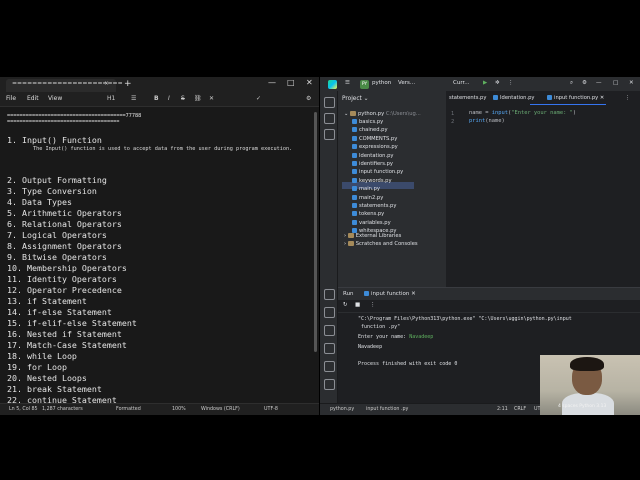 The width and height of the screenshot is (640, 480). What do you see at coordinates (64, 246) in the screenshot?
I see `list-item: 8. Assignment Operators` at bounding box center [64, 246].